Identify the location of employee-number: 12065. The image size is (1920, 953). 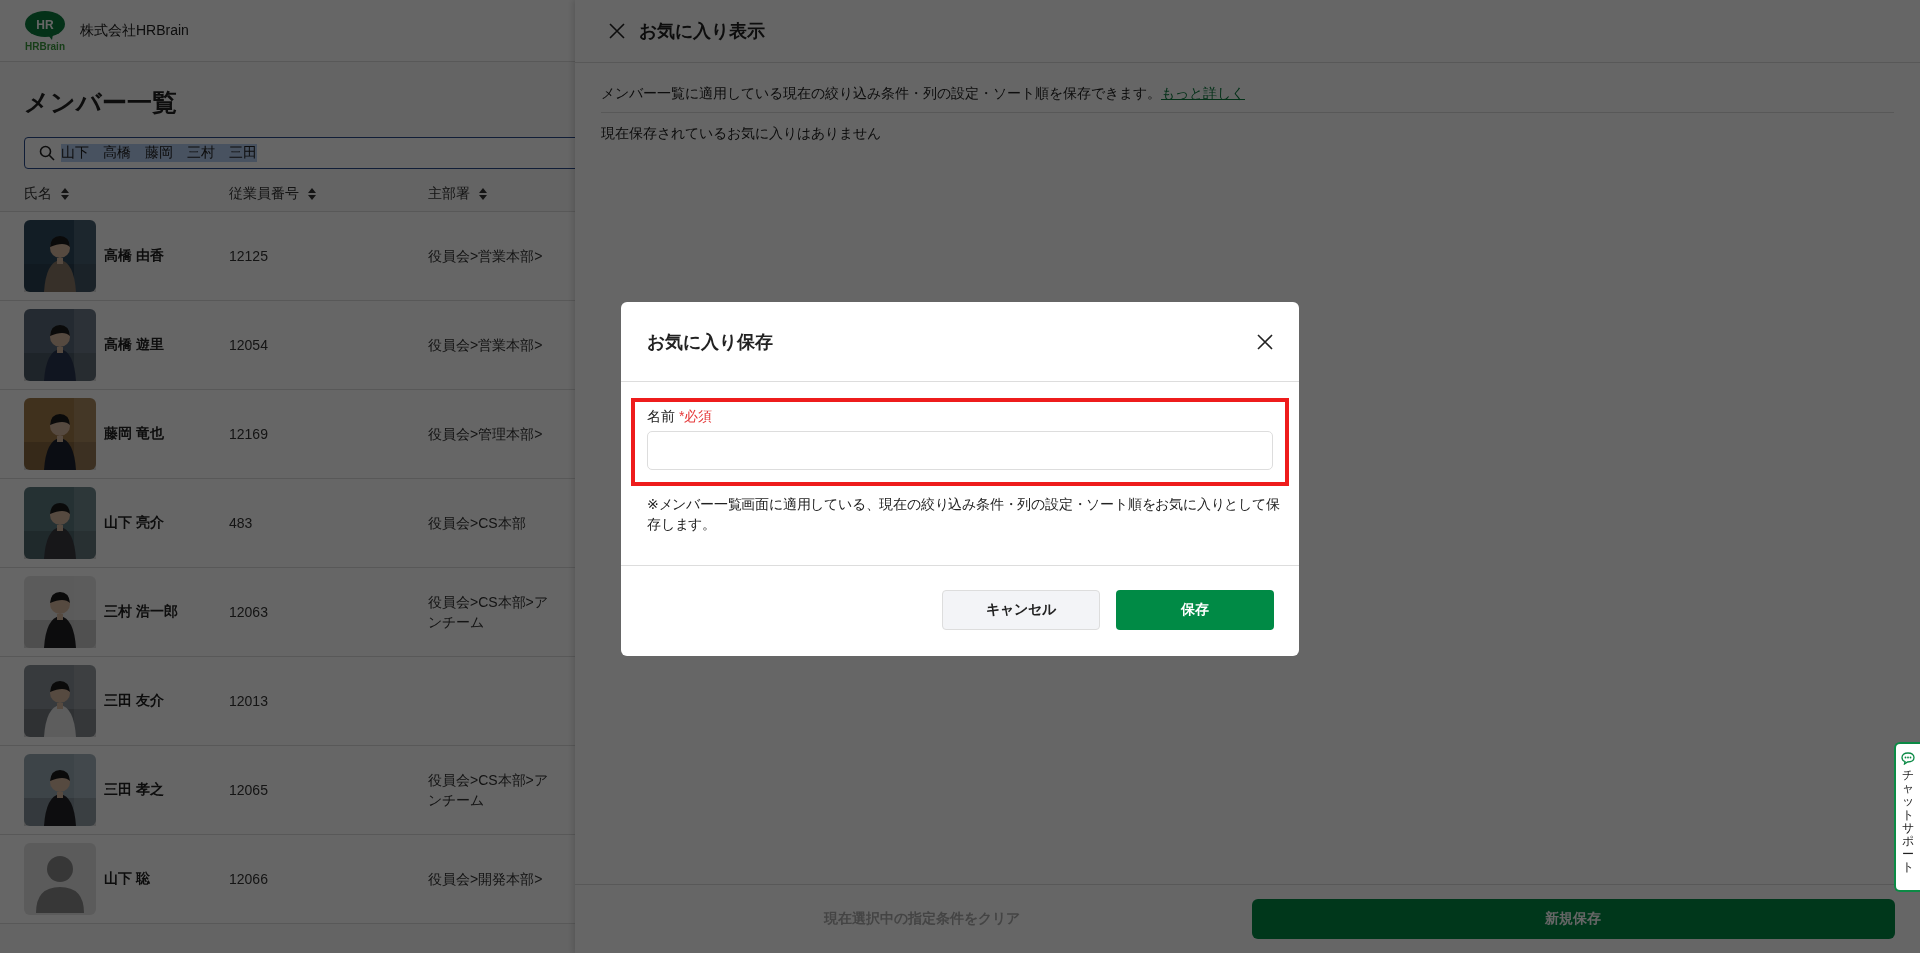
(249, 790).